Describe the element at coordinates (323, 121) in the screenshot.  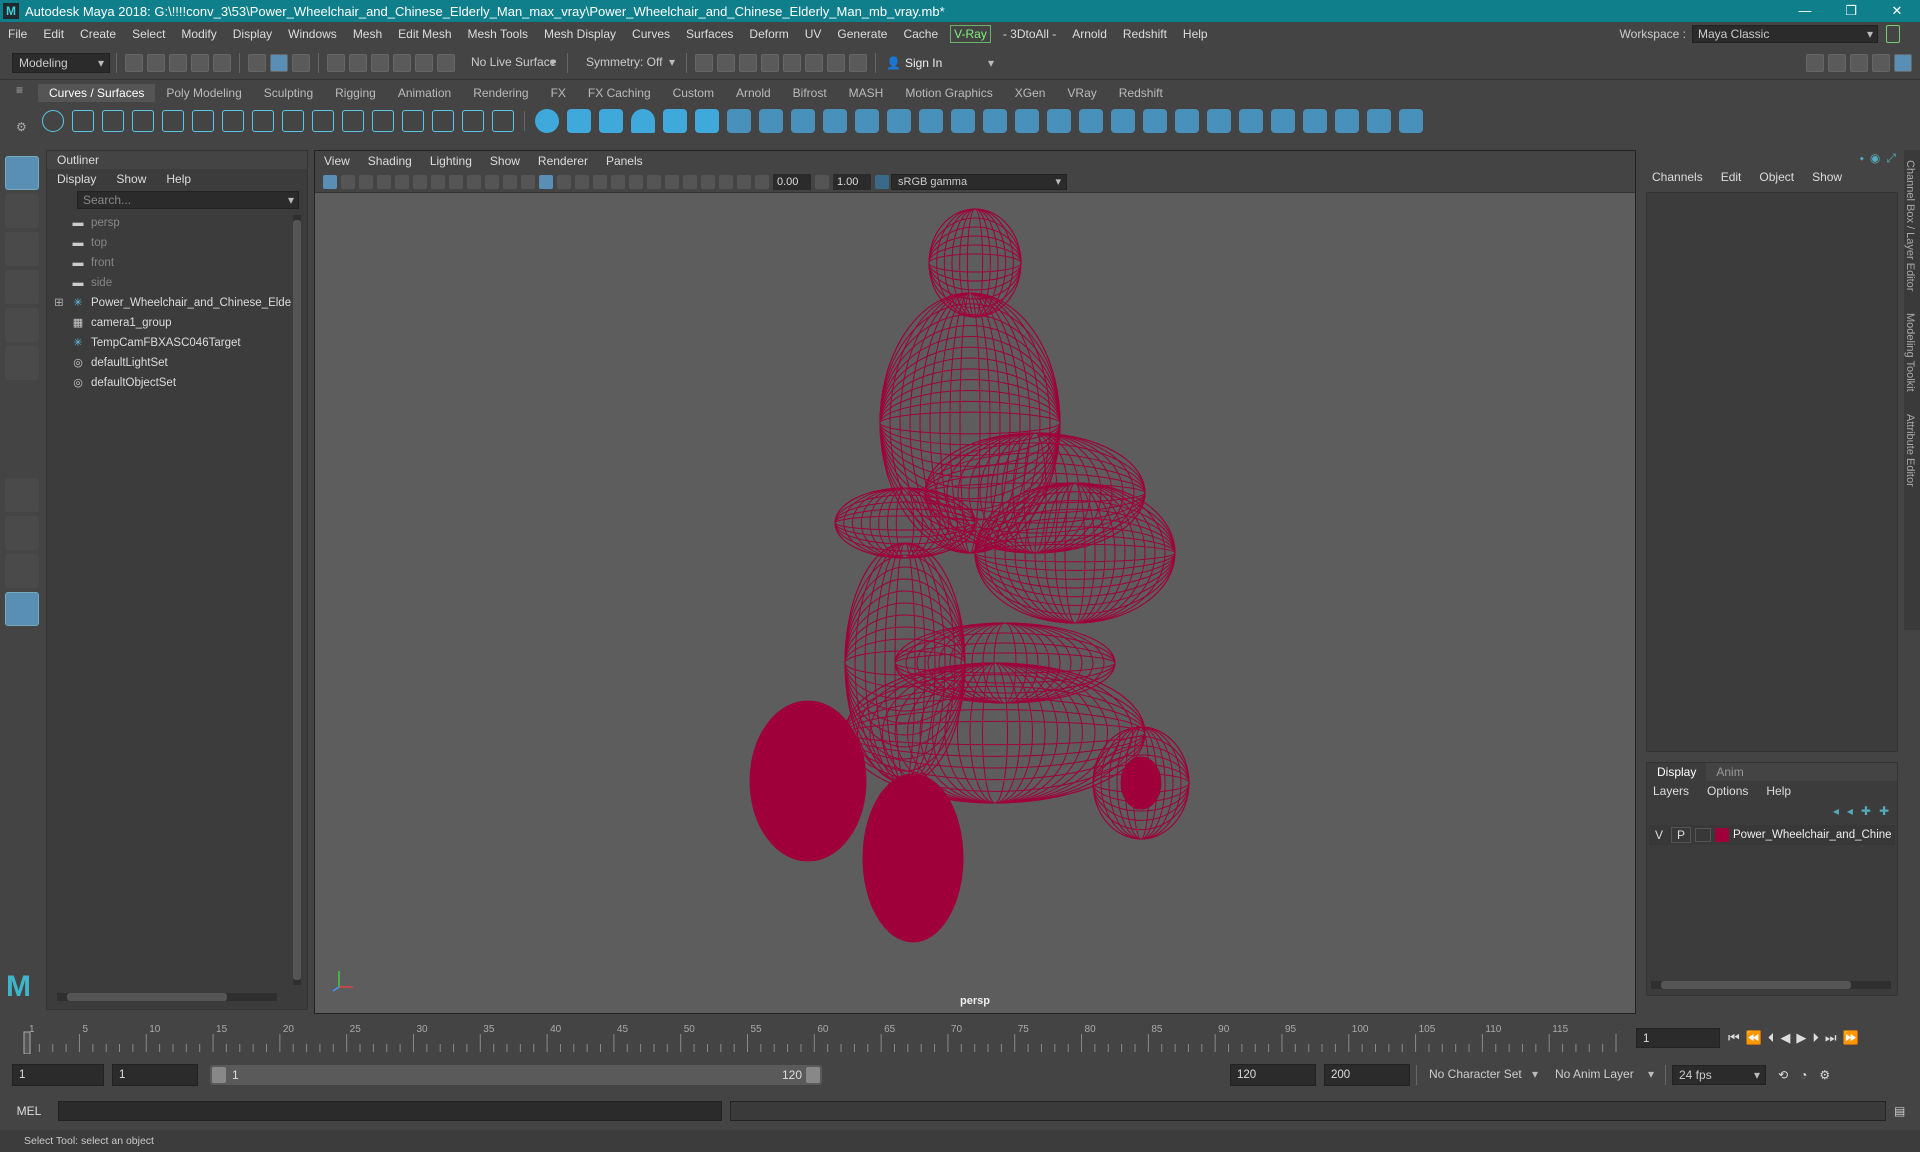
I see `curve-offset-icon` at that location.